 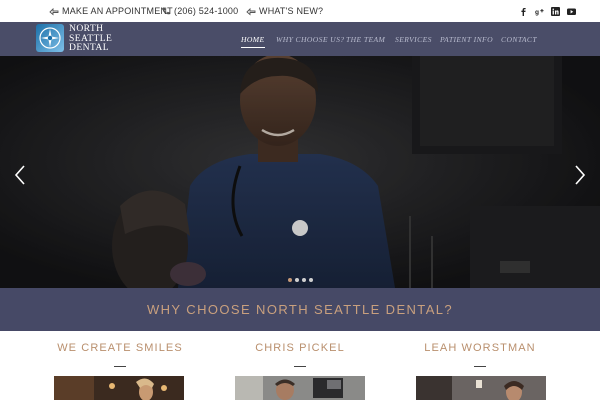 What do you see at coordinates (537, 11) in the screenshot?
I see `svg-text: g` at bounding box center [537, 11].